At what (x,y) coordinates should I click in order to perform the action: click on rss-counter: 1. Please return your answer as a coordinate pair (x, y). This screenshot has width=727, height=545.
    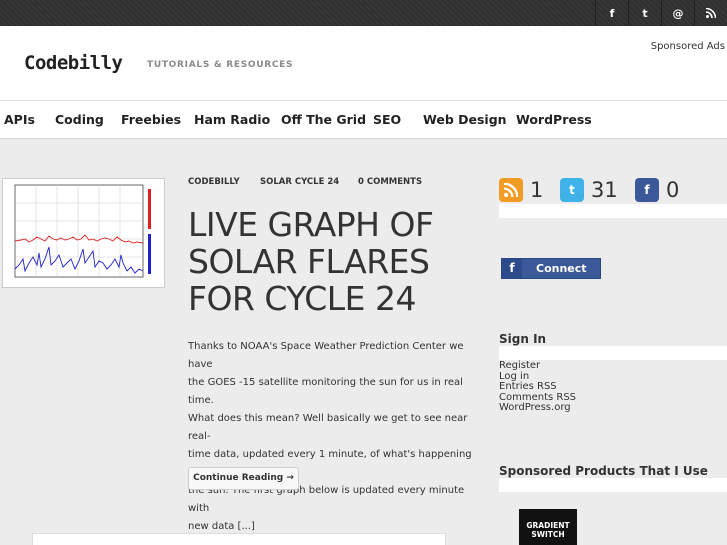
    Looking at the image, I should click on (521, 190).